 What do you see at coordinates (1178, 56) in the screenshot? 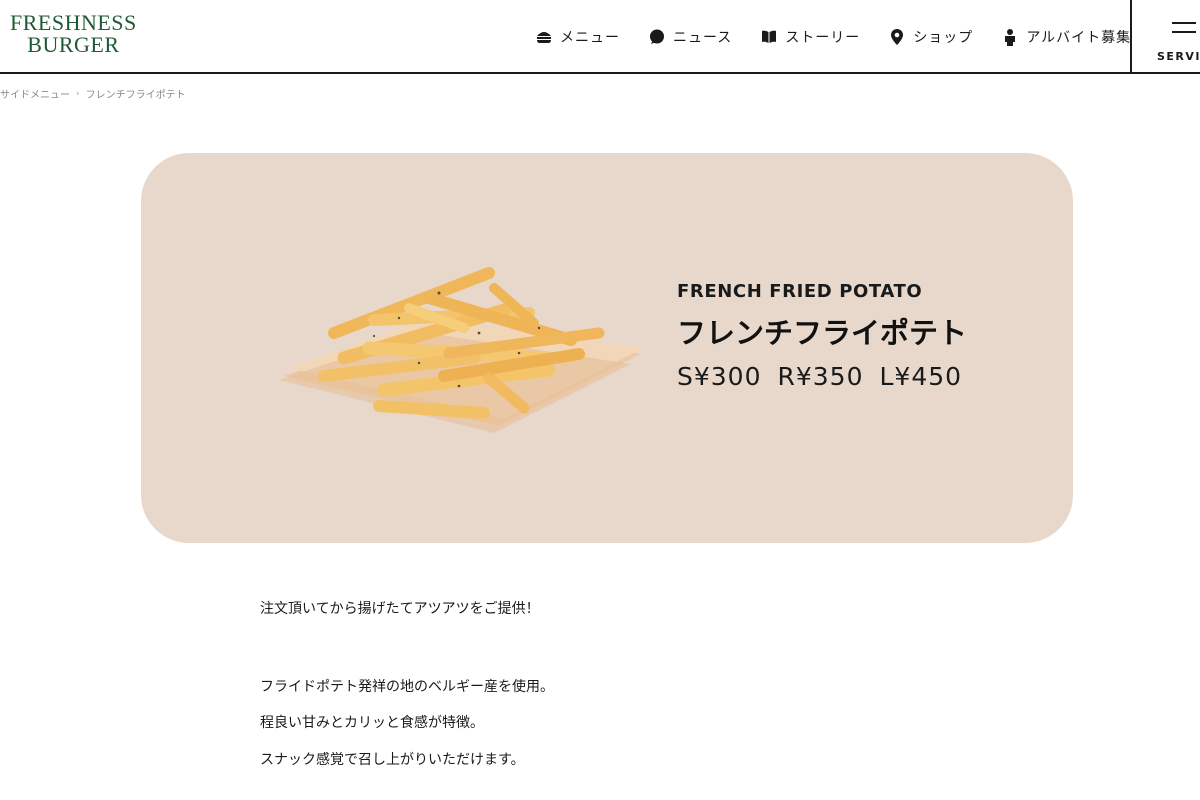
I see `service-label: SERVICE` at bounding box center [1178, 56].